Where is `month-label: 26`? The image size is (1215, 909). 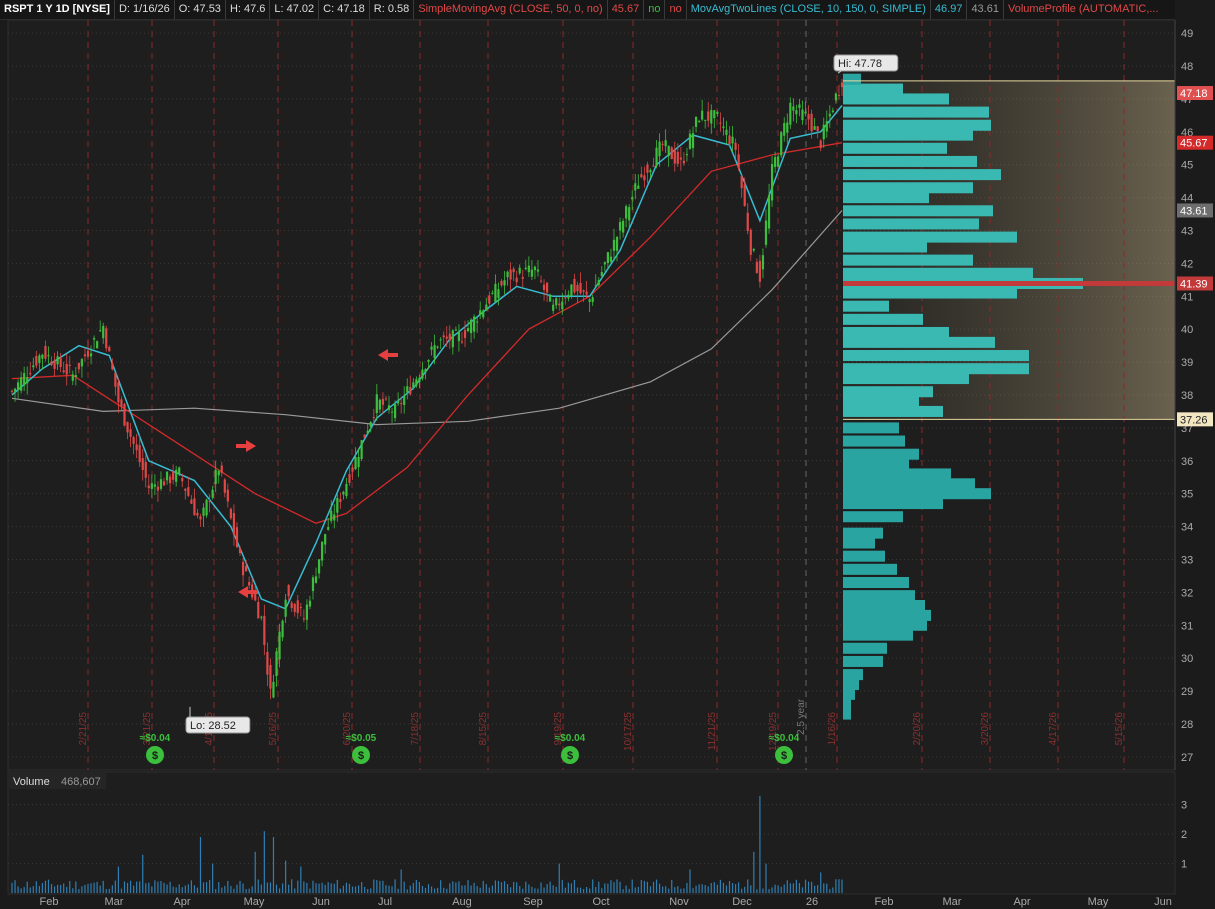
month-label: 26 is located at coordinates (812, 902).